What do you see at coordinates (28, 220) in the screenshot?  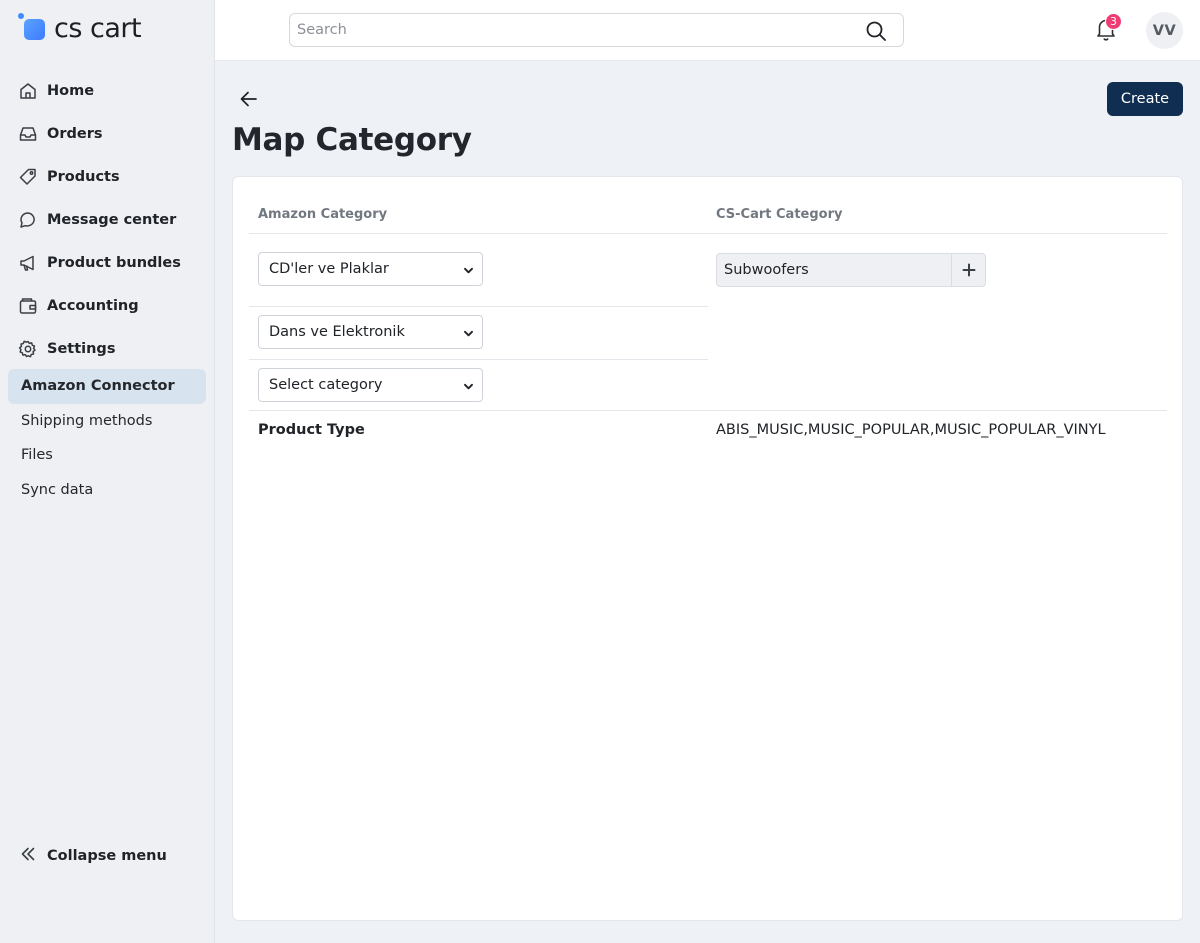 I see `chat-icon` at bounding box center [28, 220].